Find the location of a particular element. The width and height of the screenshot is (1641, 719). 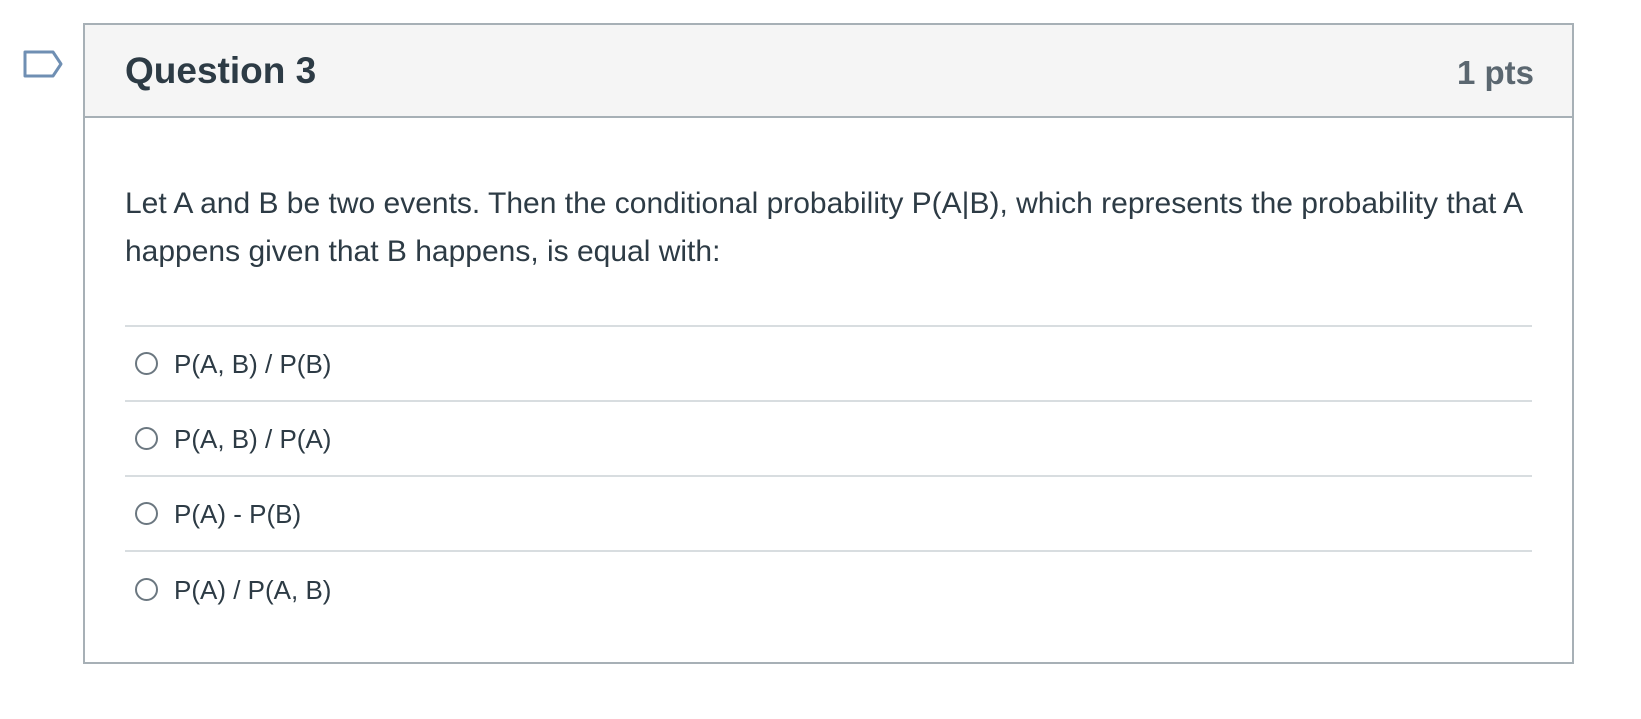

answer-option: P(A, B) / P(B) is located at coordinates (828, 364).